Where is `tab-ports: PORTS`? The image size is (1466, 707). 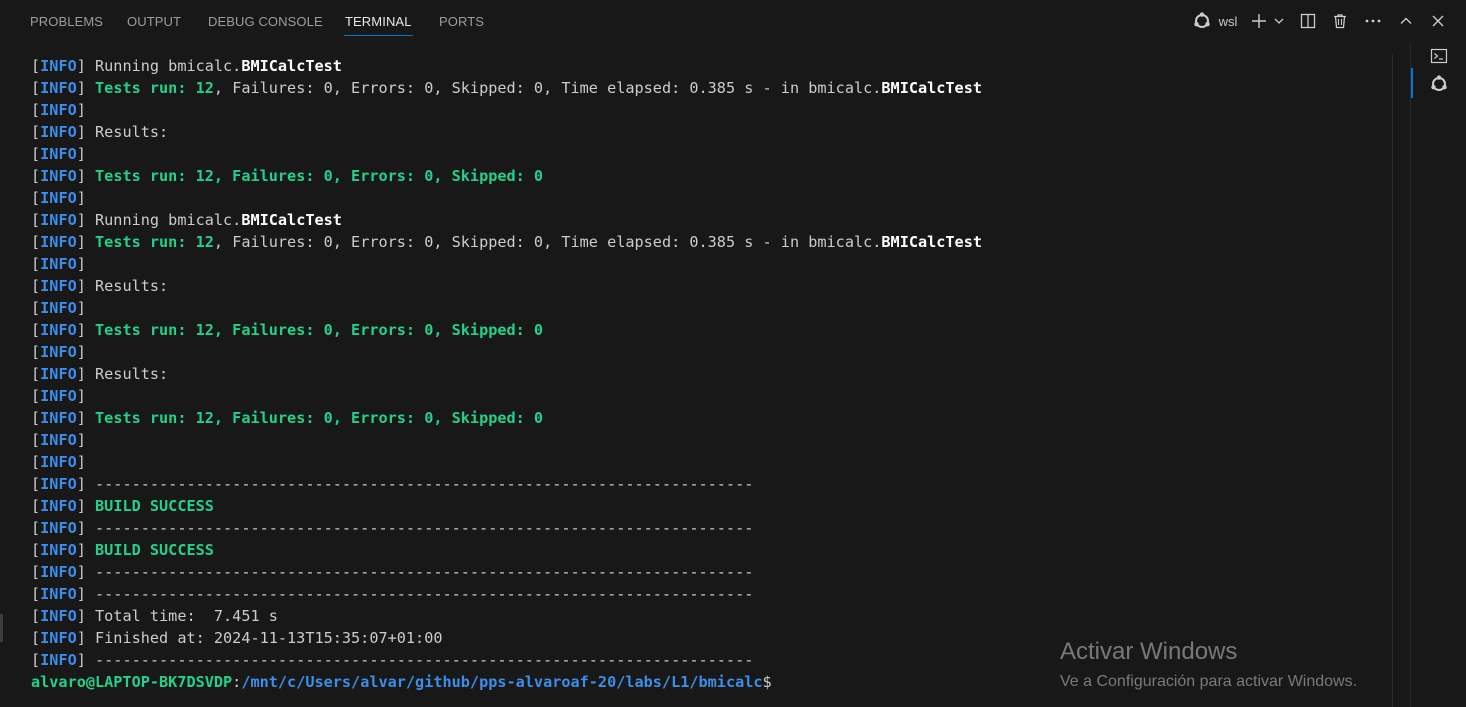
tab-ports: PORTS is located at coordinates (461, 21).